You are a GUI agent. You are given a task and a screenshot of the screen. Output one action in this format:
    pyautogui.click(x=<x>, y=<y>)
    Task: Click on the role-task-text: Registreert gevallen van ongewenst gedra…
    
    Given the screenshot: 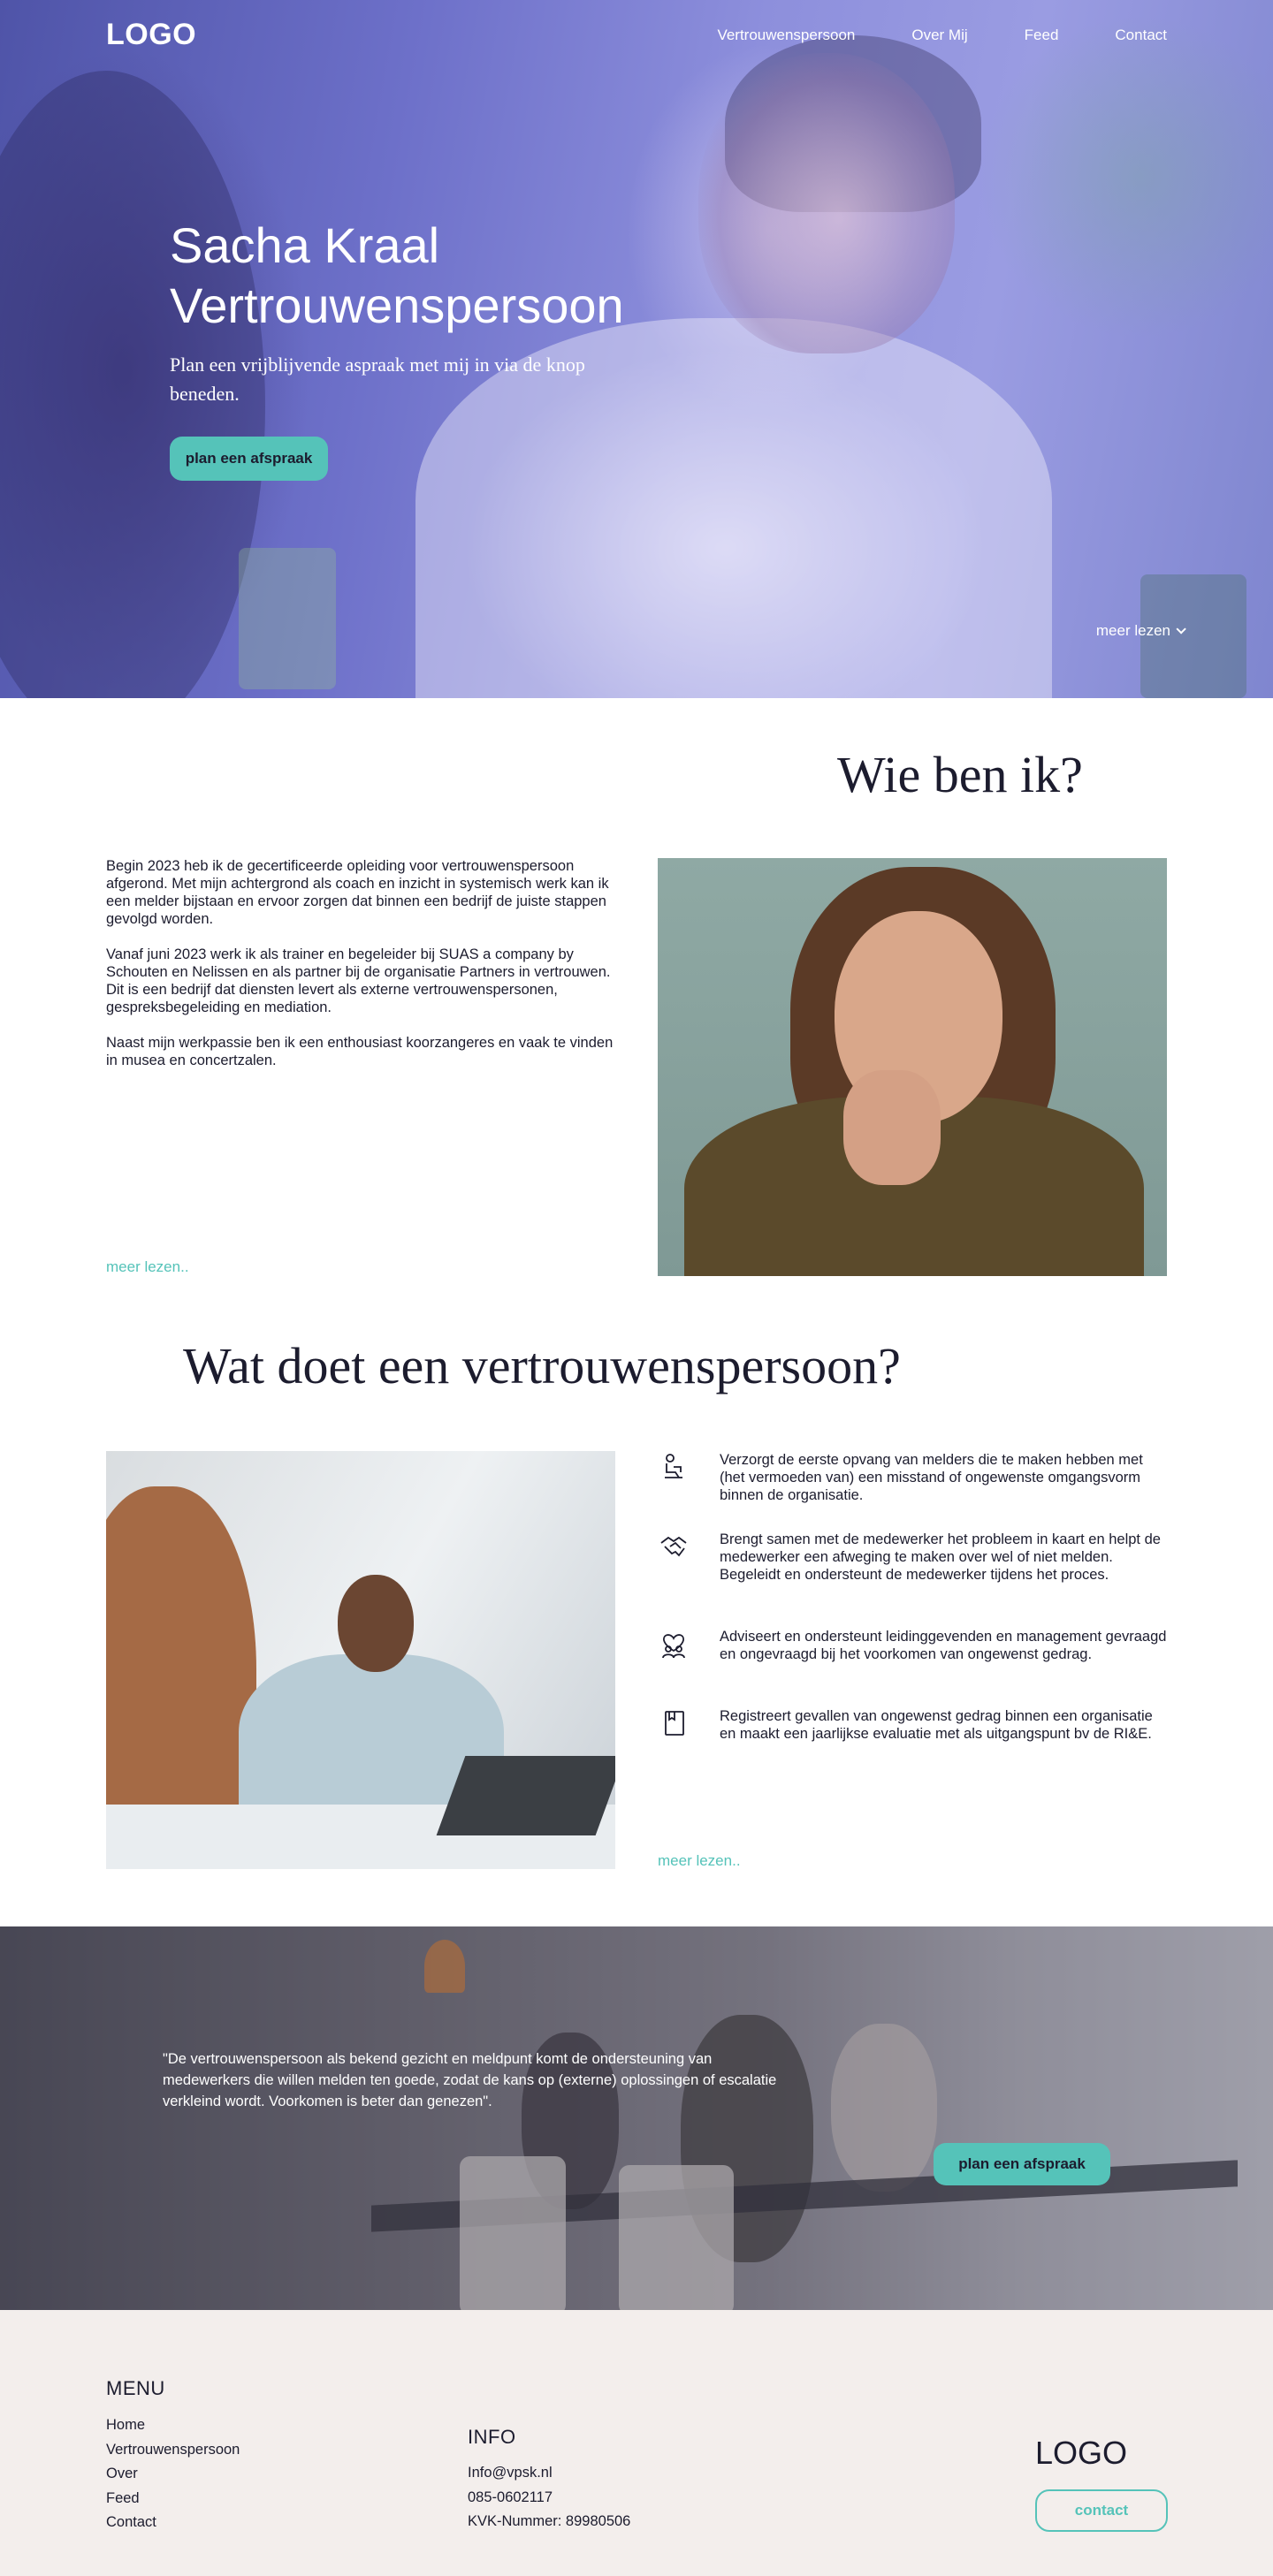 What is the action you would take?
    pyautogui.click(x=936, y=1725)
    